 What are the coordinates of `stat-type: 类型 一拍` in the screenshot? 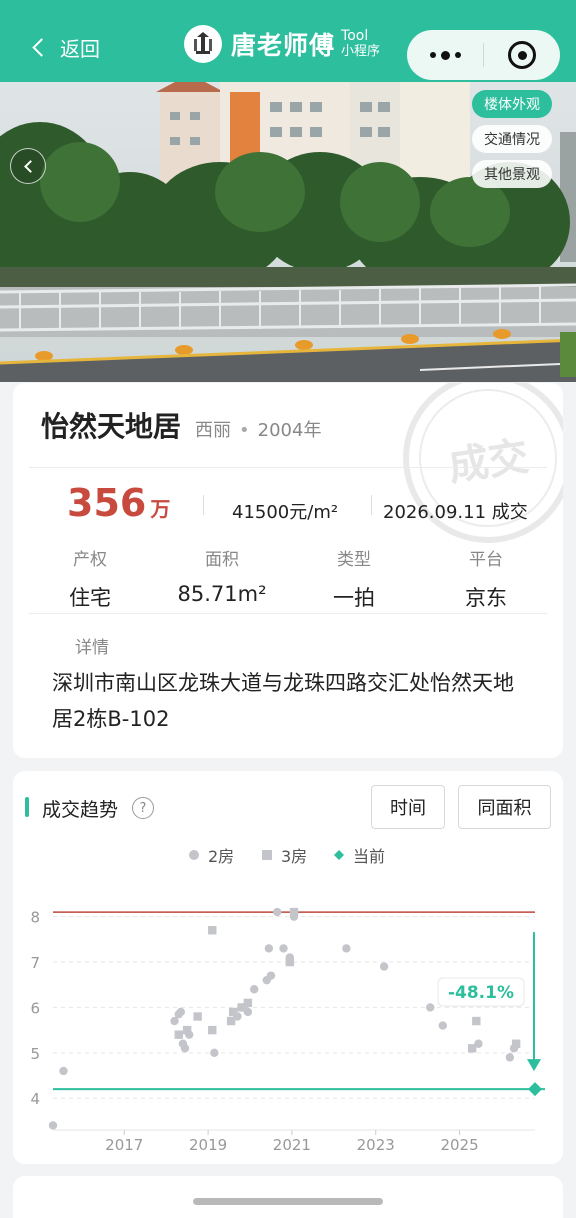 It's located at (354, 578).